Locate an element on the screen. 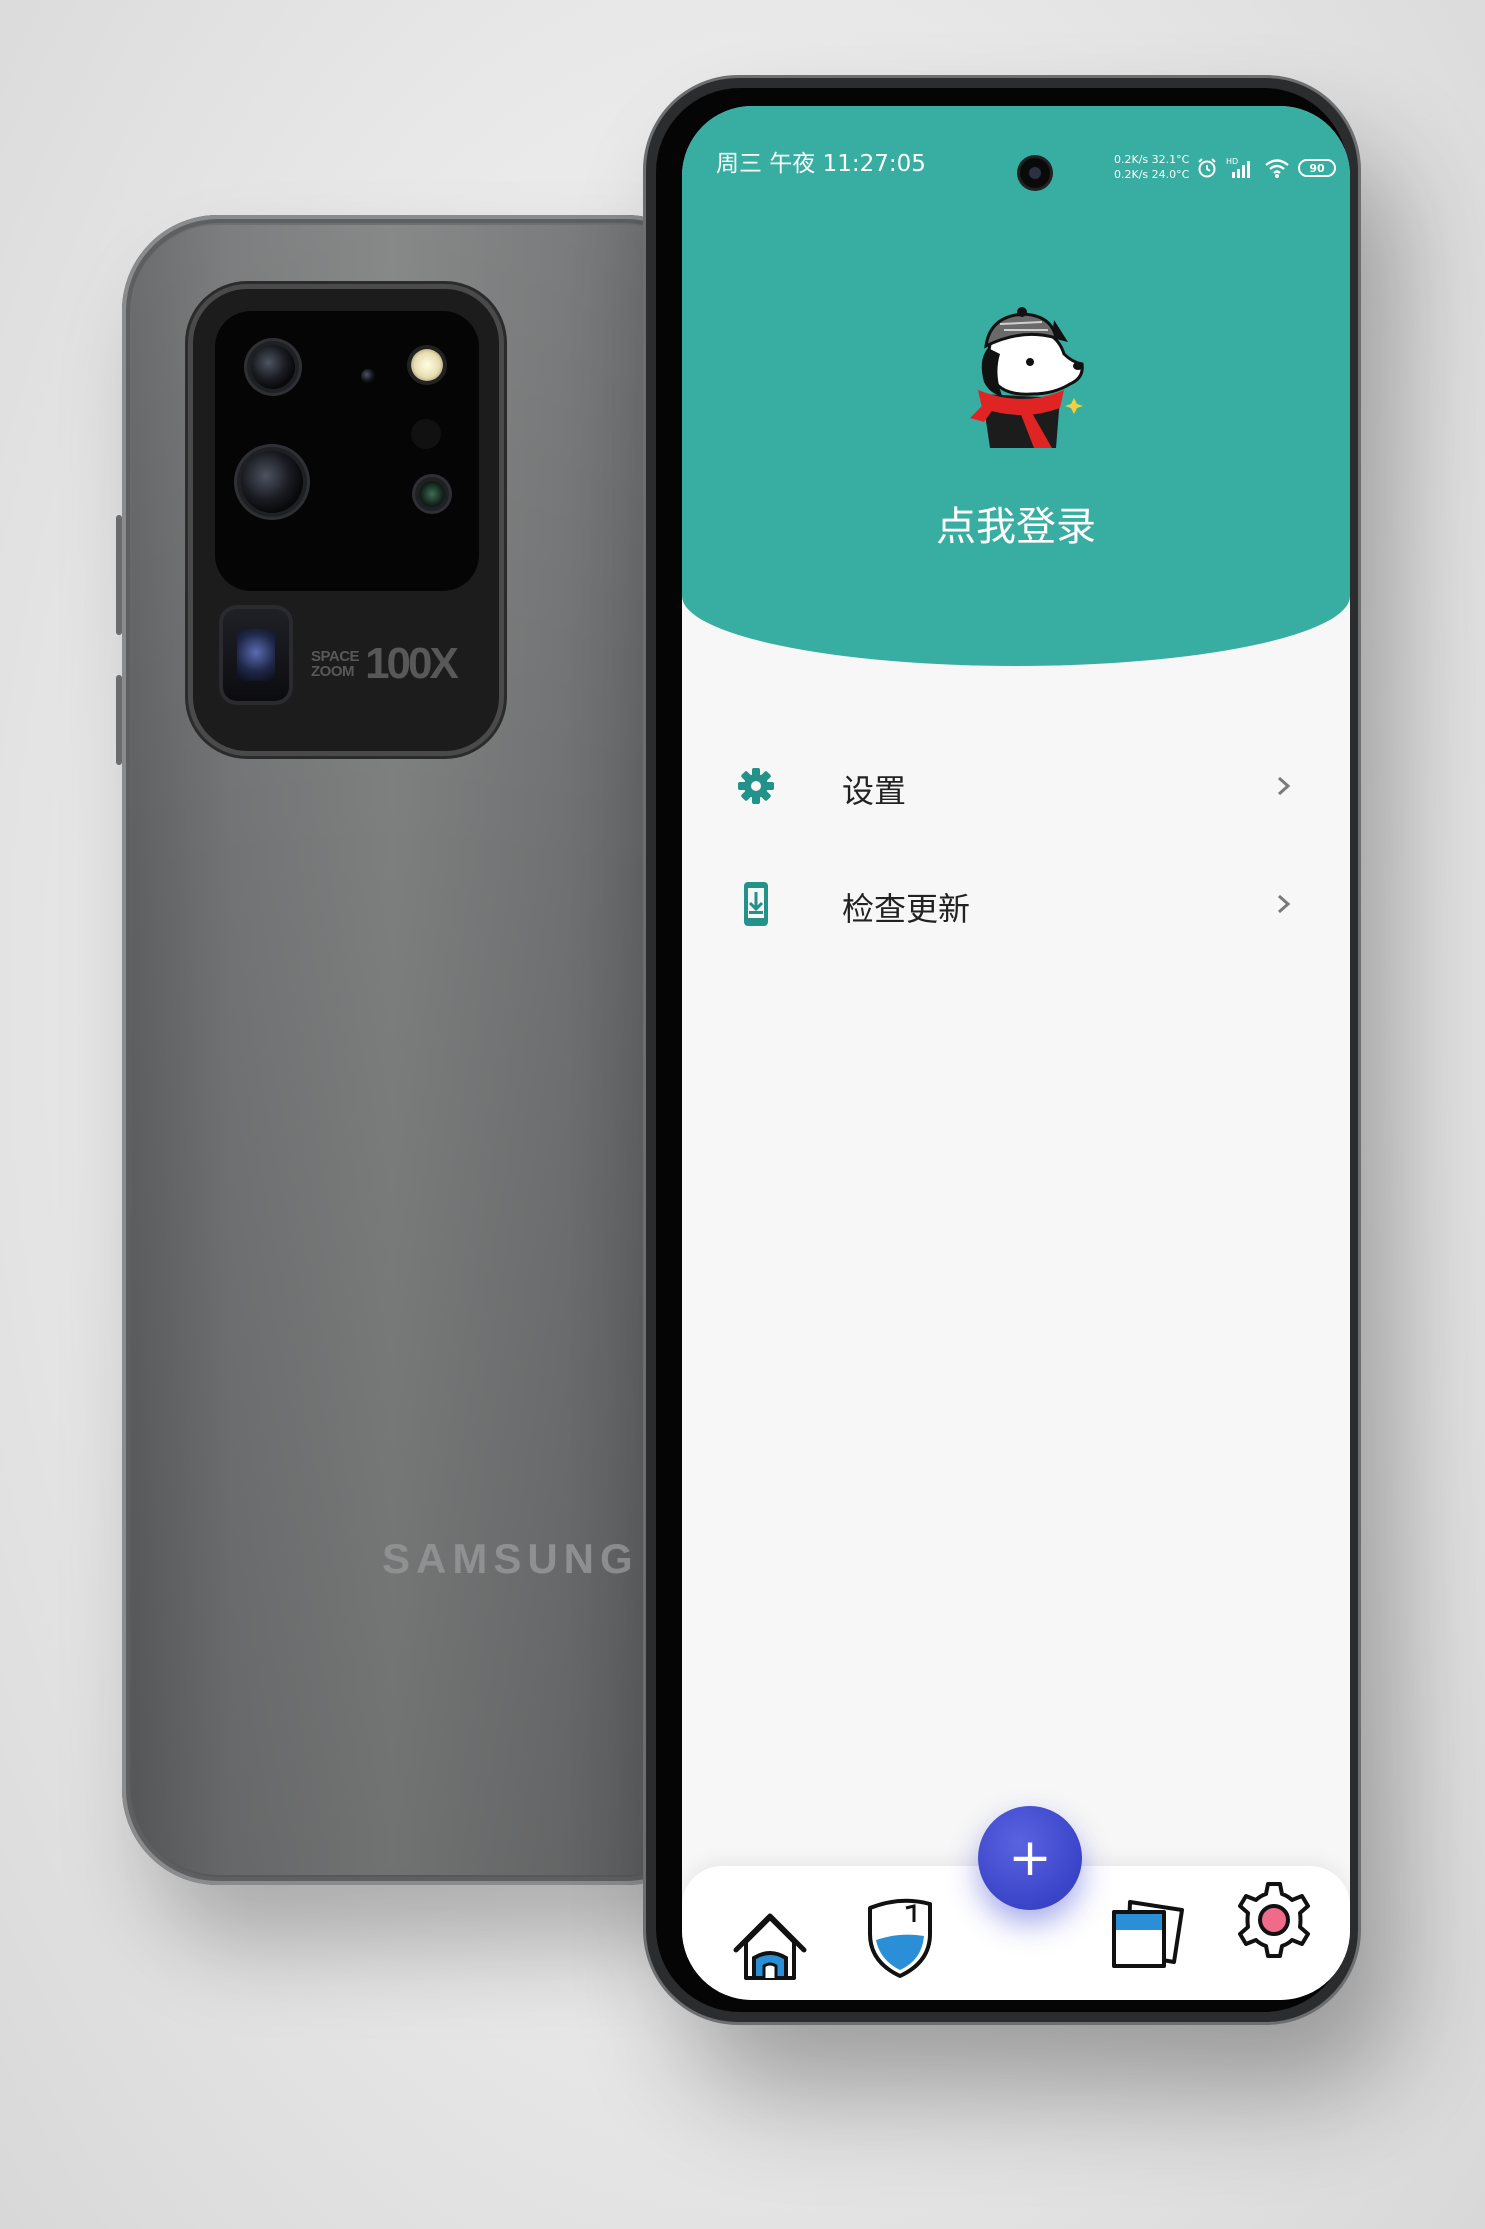 This screenshot has height=2229, width=1485. camera-module: SPACE ZOOM 100X is located at coordinates (346, 520).